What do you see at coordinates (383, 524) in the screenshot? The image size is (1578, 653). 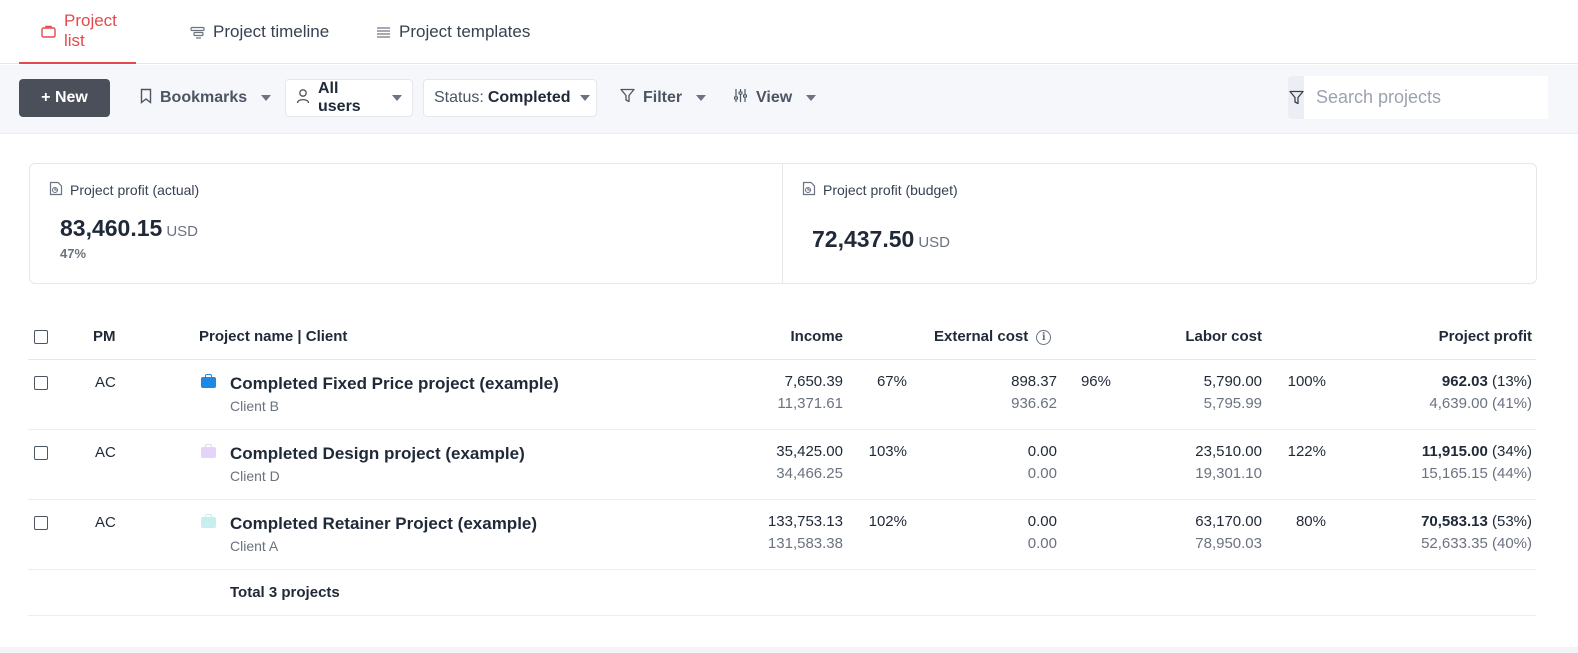 I see `project-name: Completed Retainer Project (example)` at bounding box center [383, 524].